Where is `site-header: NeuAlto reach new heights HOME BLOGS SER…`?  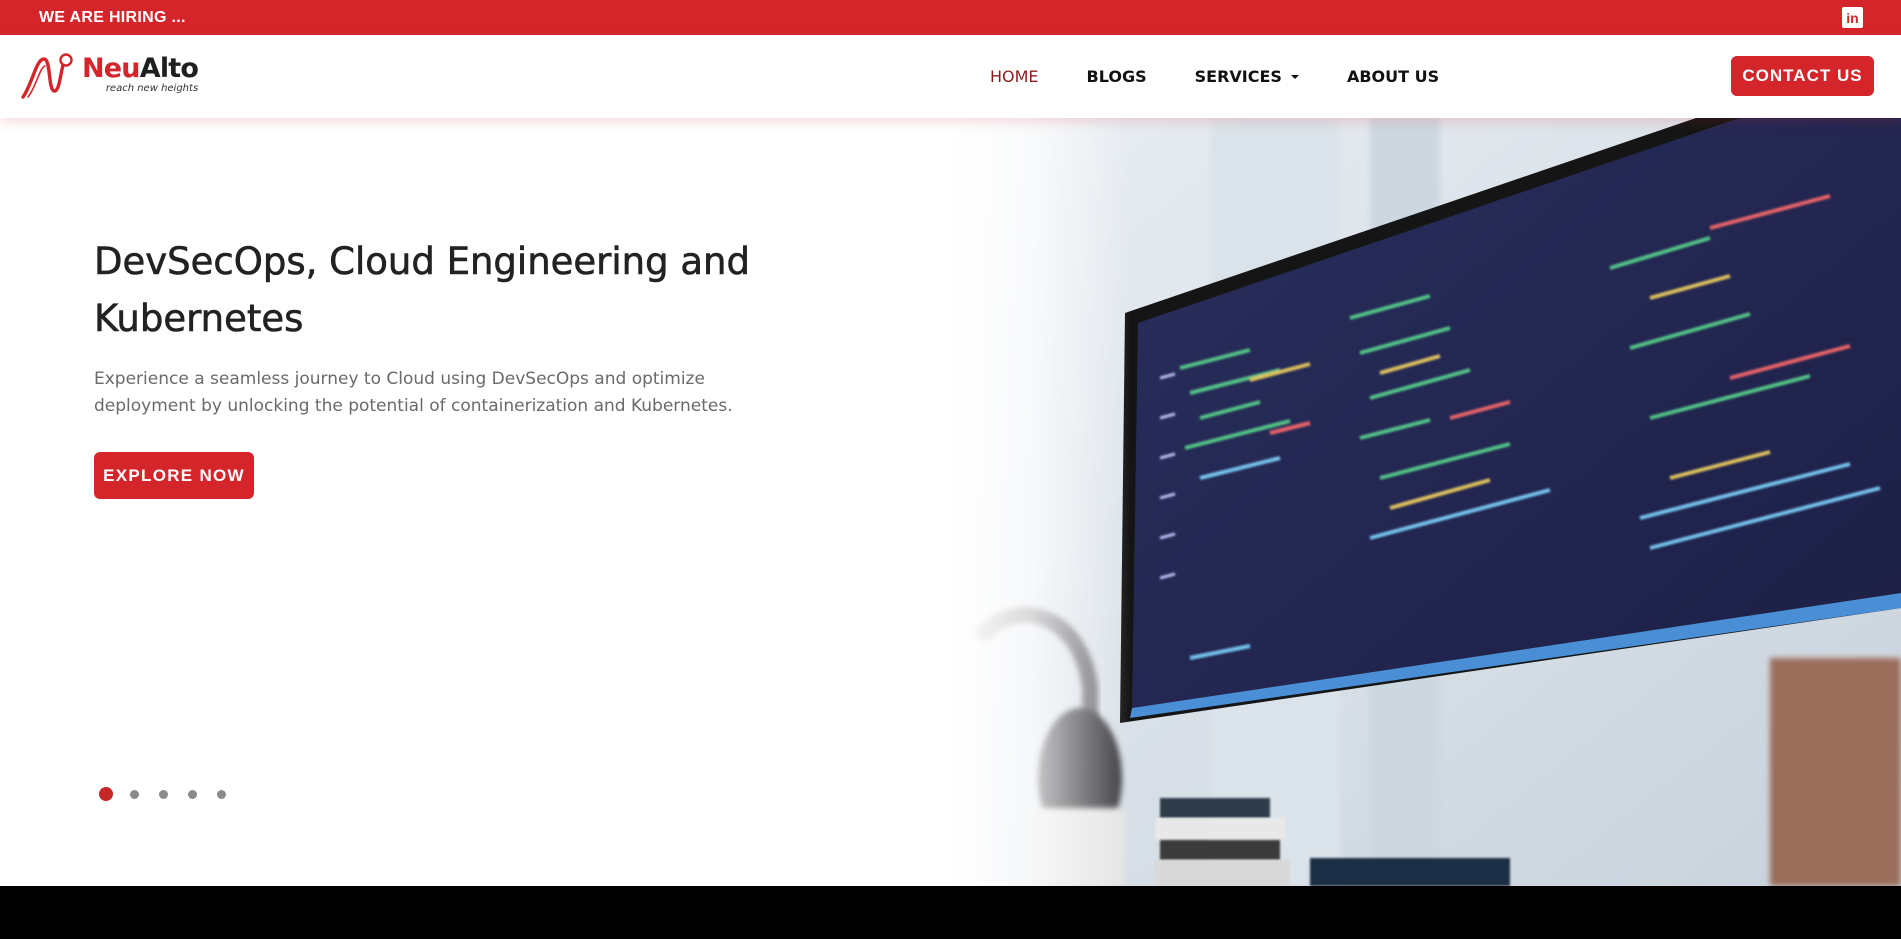
site-header: NeuAlto reach new heights HOME BLOGS SER… is located at coordinates (950, 76).